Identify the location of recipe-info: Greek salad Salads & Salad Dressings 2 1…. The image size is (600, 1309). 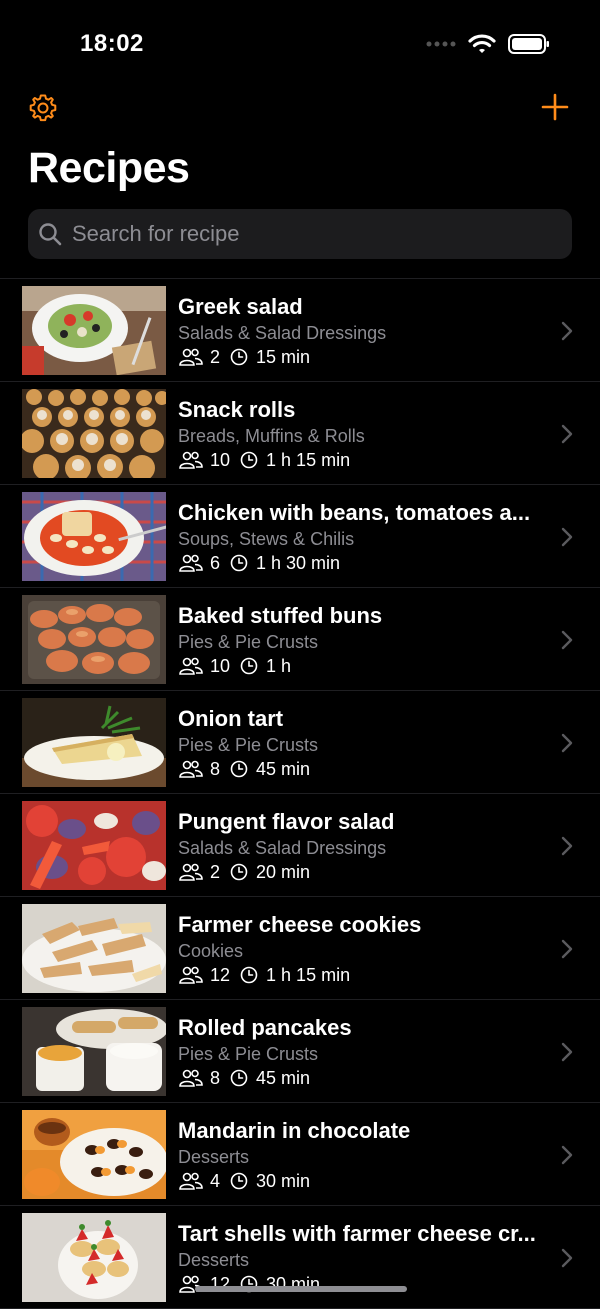
(364, 331).